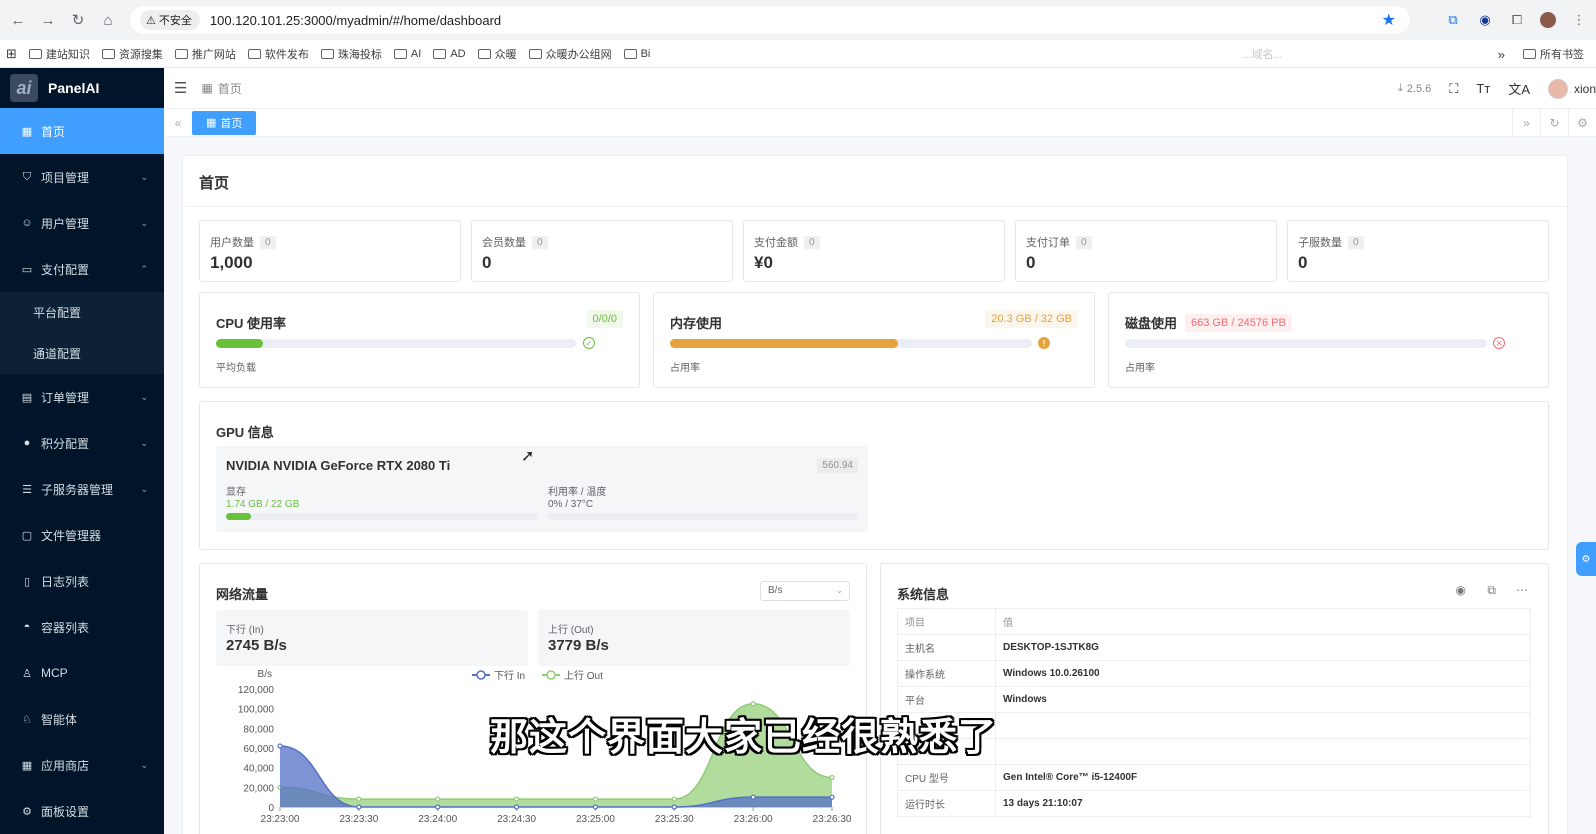 The height and width of the screenshot is (834, 1596). What do you see at coordinates (205, 54) in the screenshot?
I see `bookmark-folder: 推广网站` at bounding box center [205, 54].